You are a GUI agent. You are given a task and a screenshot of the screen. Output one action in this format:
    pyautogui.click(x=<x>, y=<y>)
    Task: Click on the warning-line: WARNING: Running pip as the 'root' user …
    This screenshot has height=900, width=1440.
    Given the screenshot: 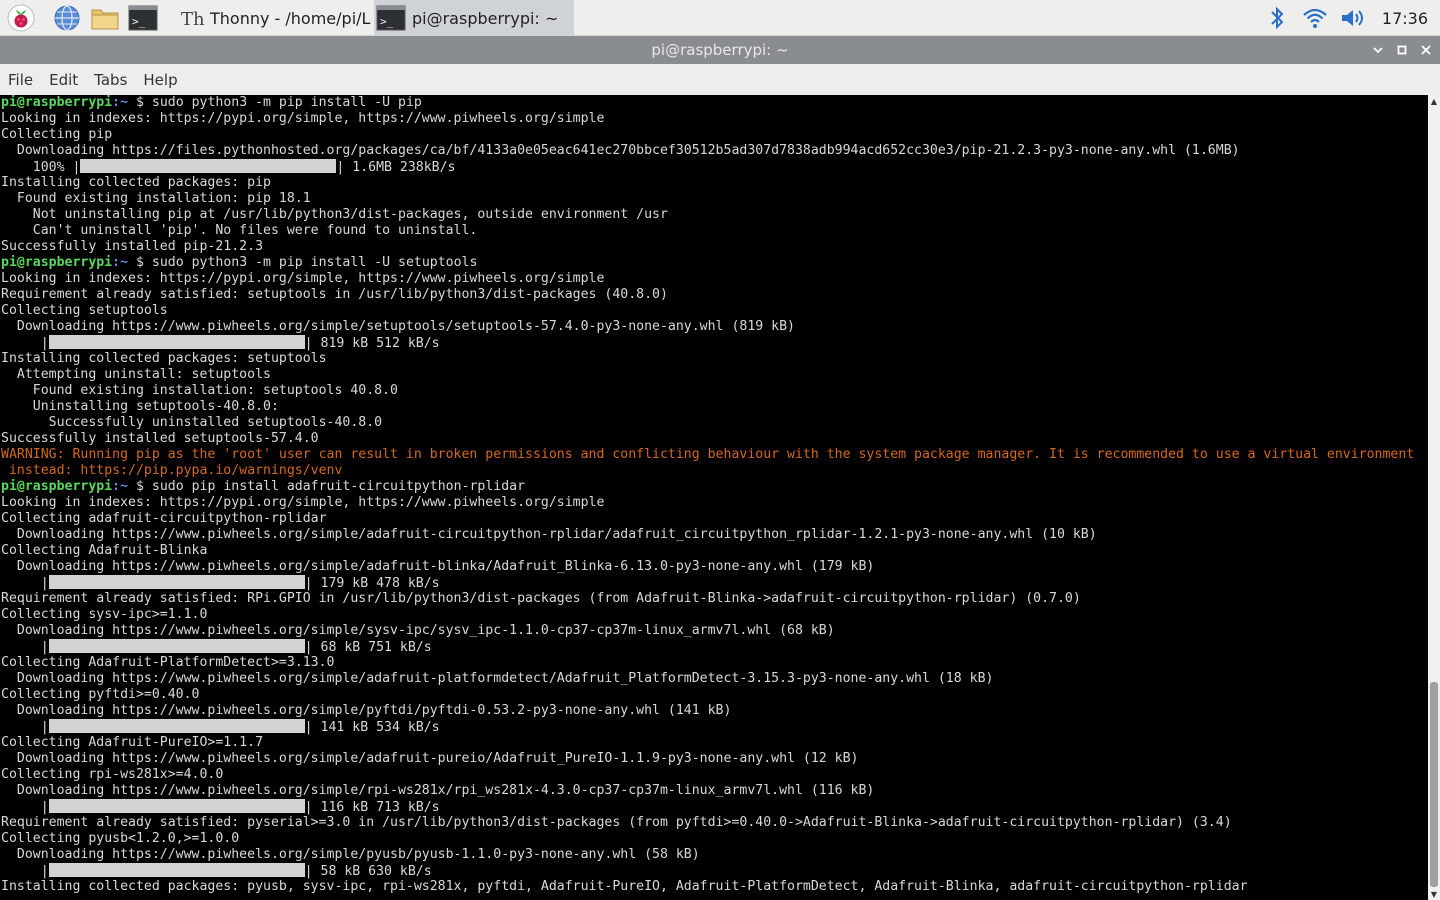 What is the action you would take?
    pyautogui.click(x=708, y=454)
    